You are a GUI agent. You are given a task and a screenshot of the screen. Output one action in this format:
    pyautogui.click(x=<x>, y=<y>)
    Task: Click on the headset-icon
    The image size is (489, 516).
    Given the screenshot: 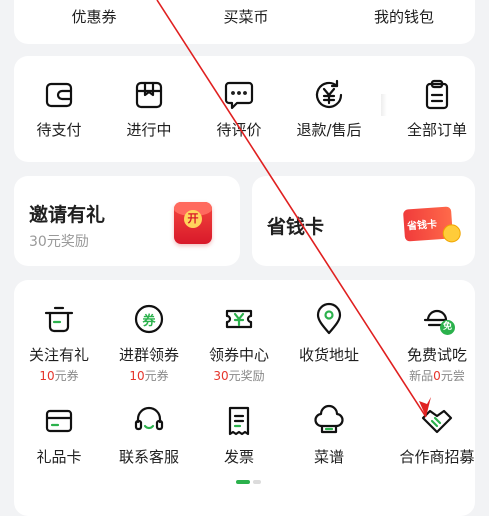 What is the action you would take?
    pyautogui.click(x=149, y=421)
    